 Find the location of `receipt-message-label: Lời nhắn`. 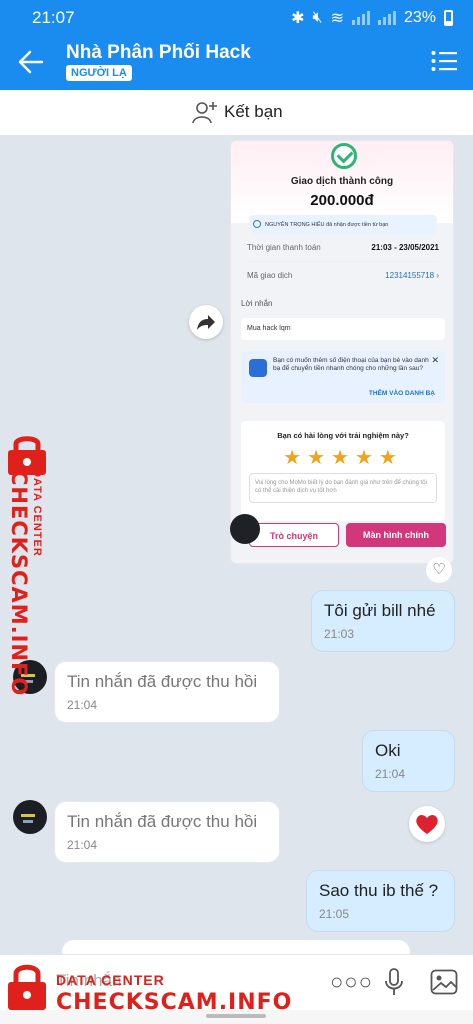

receipt-message-label: Lời nhắn is located at coordinates (257, 303).